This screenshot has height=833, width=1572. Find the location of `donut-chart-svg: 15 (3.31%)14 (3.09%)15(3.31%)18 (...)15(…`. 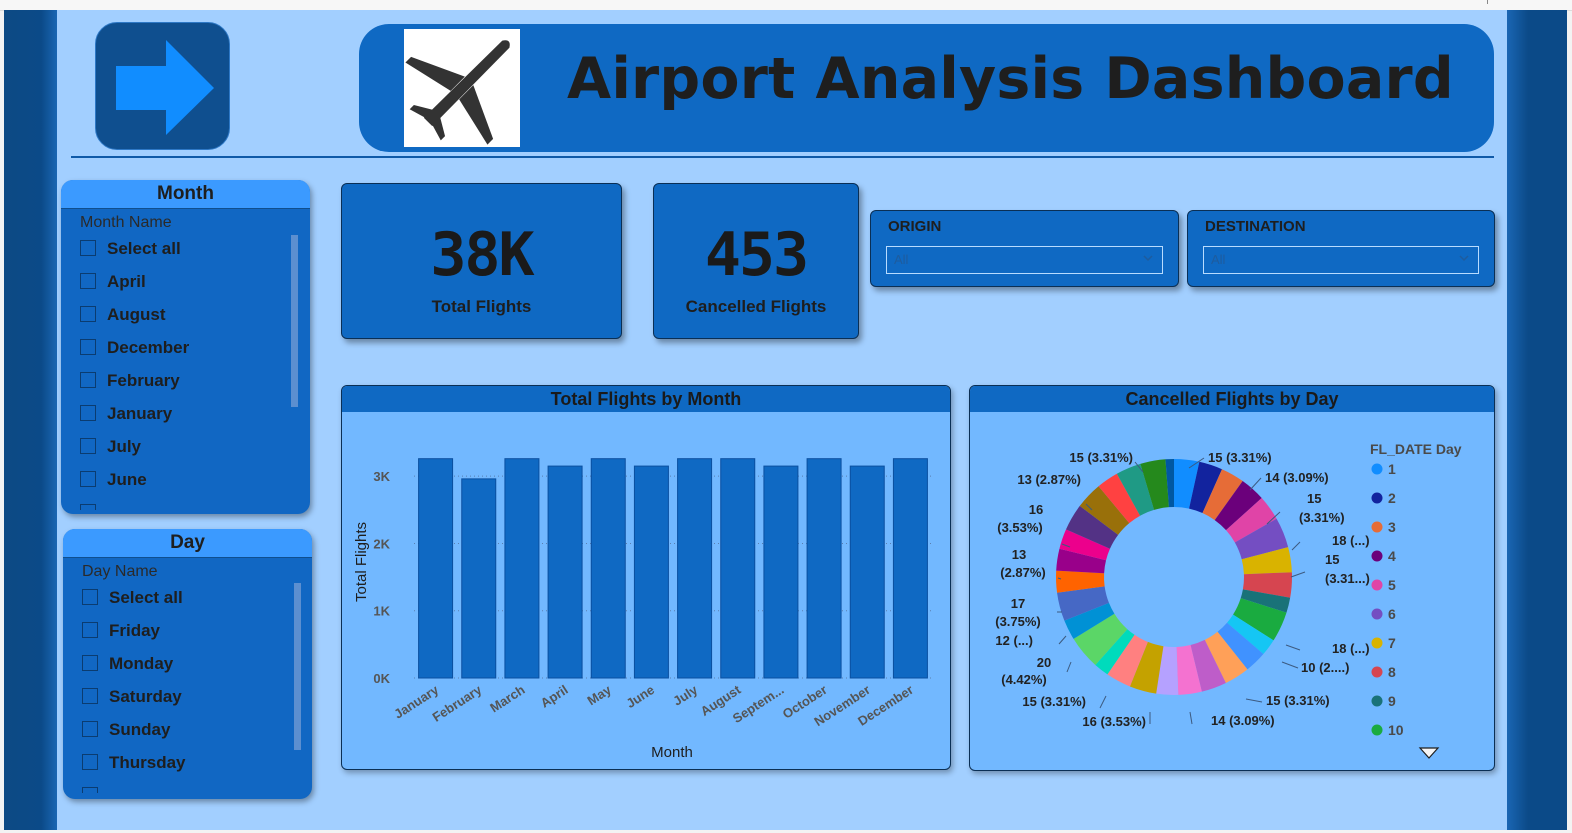

donut-chart-svg: 15 (3.31%)14 (3.09%)15(3.31%)18 (...)15(… is located at coordinates (1228, 600).